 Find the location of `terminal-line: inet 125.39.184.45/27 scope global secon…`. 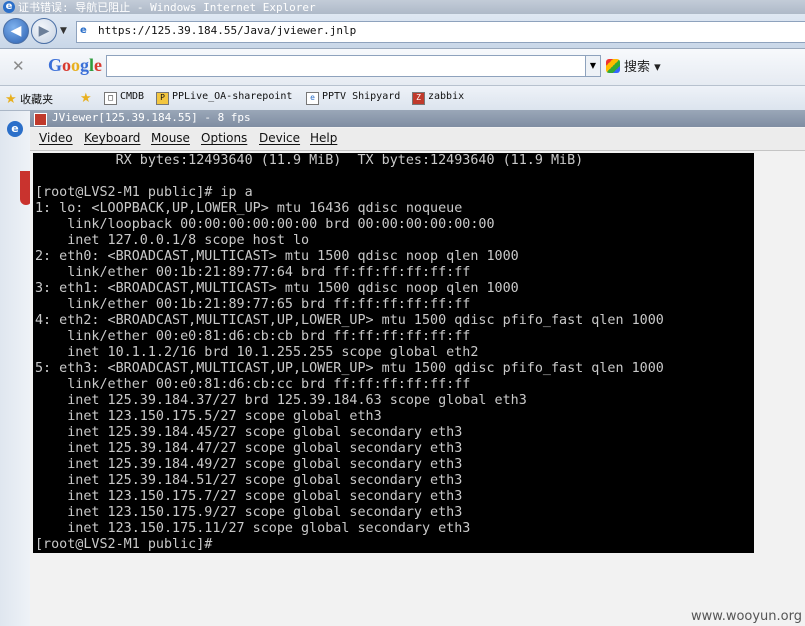

terminal-line: inet 125.39.184.45/27 scope global secon… is located at coordinates (249, 432).